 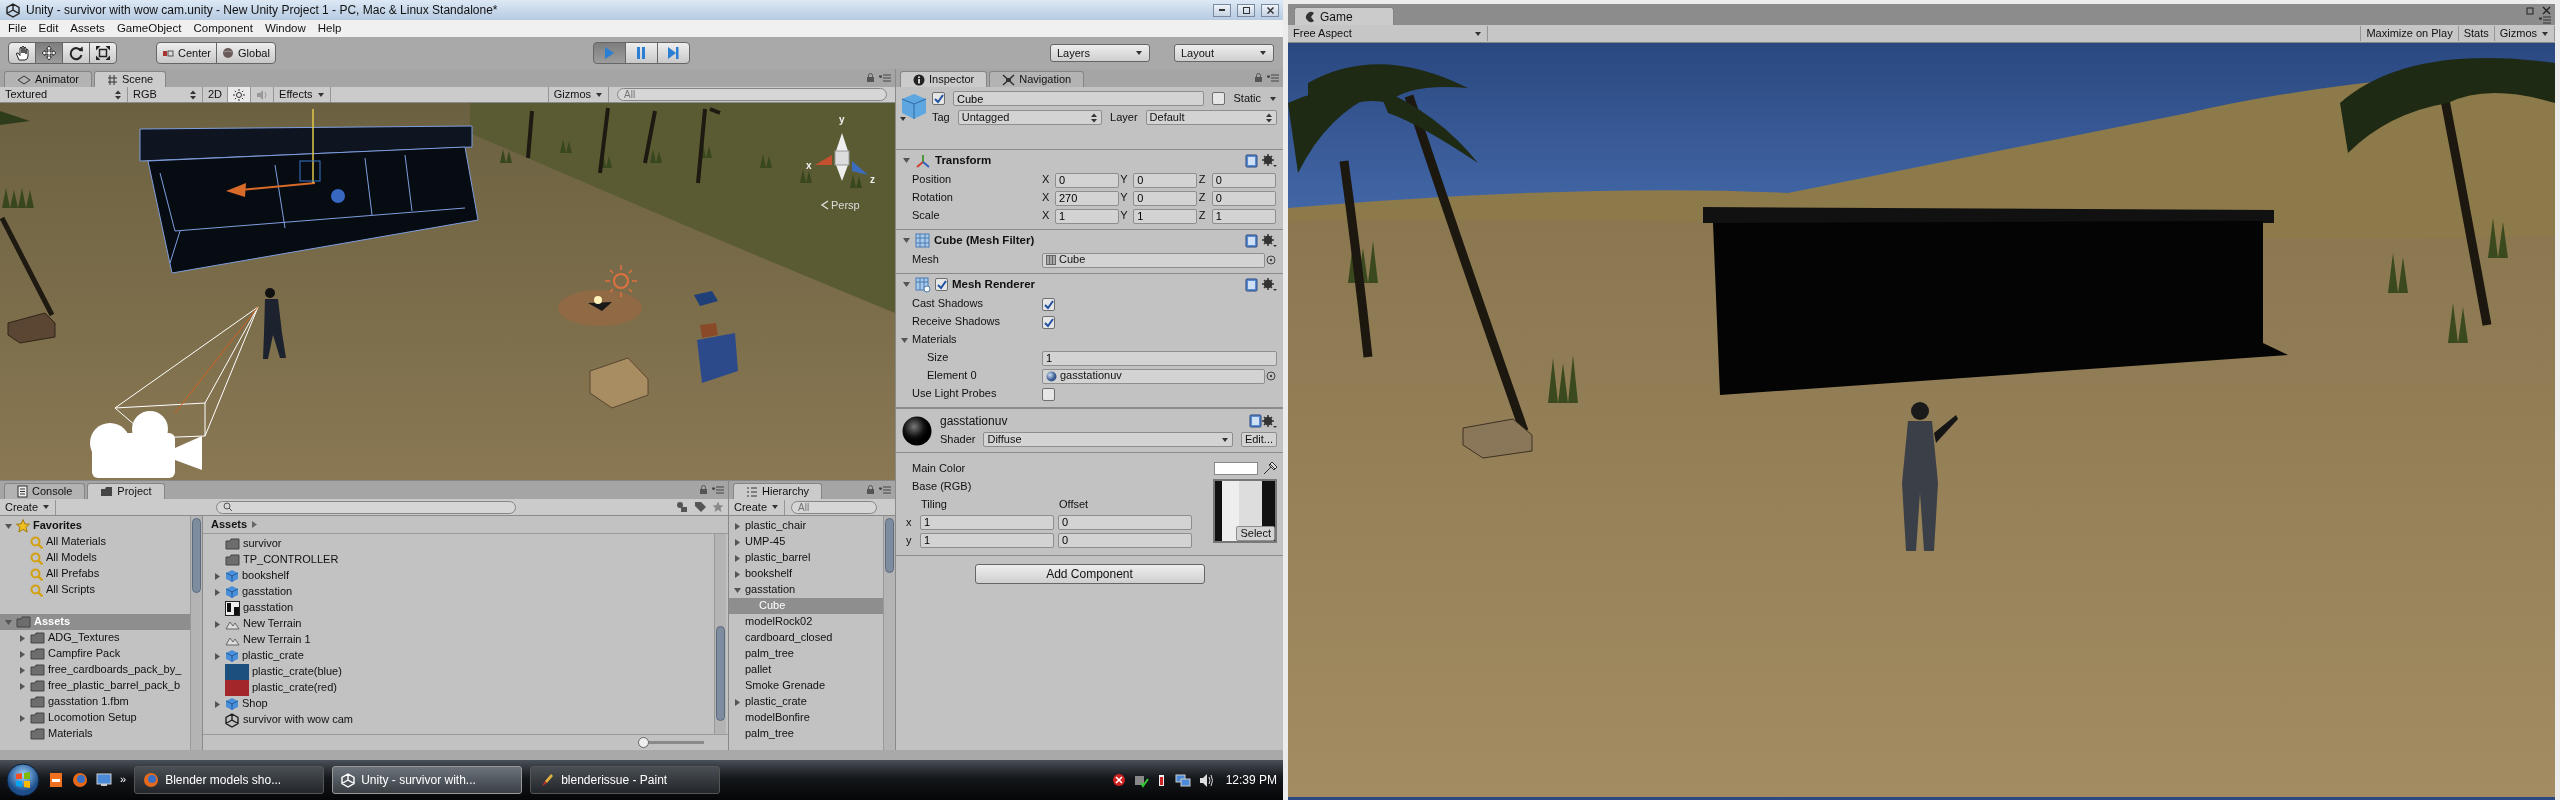 What do you see at coordinates (95, 574) in the screenshot?
I see `tree-item: All Prefabs` at bounding box center [95, 574].